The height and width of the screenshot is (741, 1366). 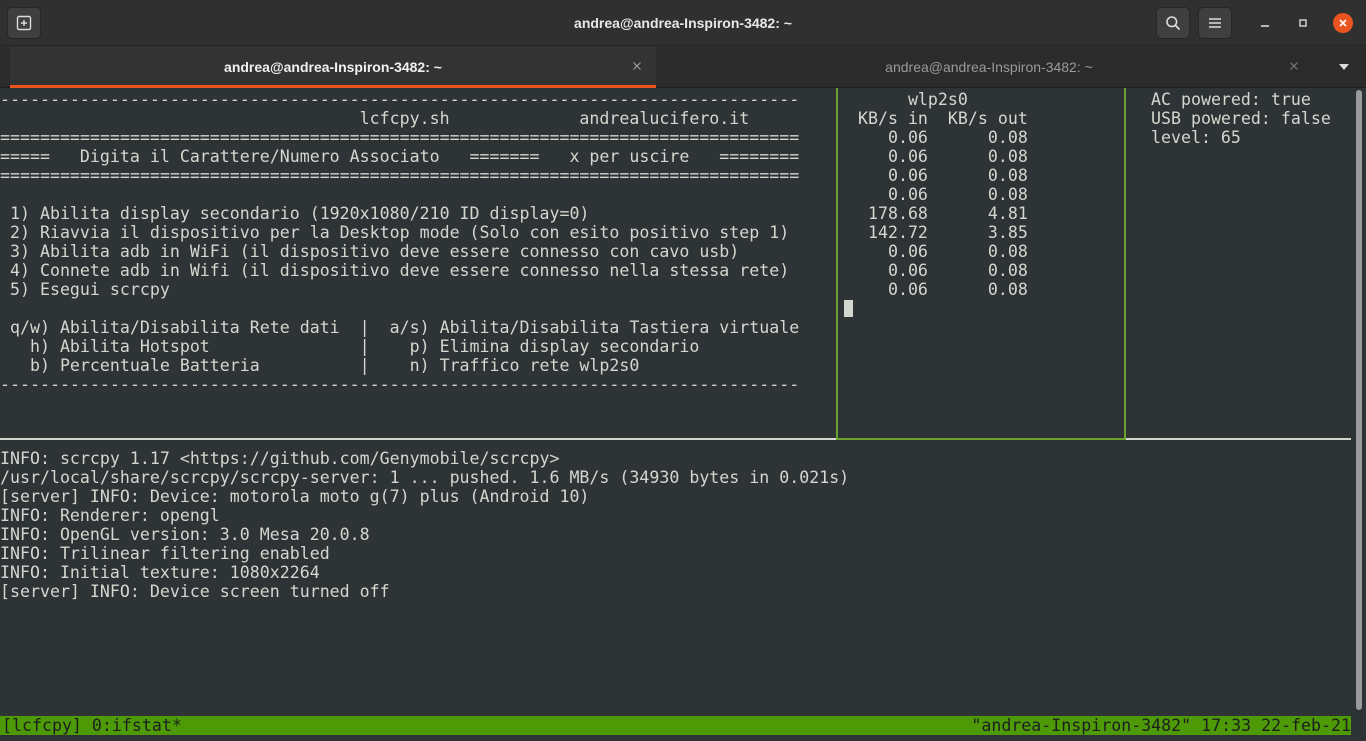 I want to click on hamburger-icon, so click(x=1215, y=23).